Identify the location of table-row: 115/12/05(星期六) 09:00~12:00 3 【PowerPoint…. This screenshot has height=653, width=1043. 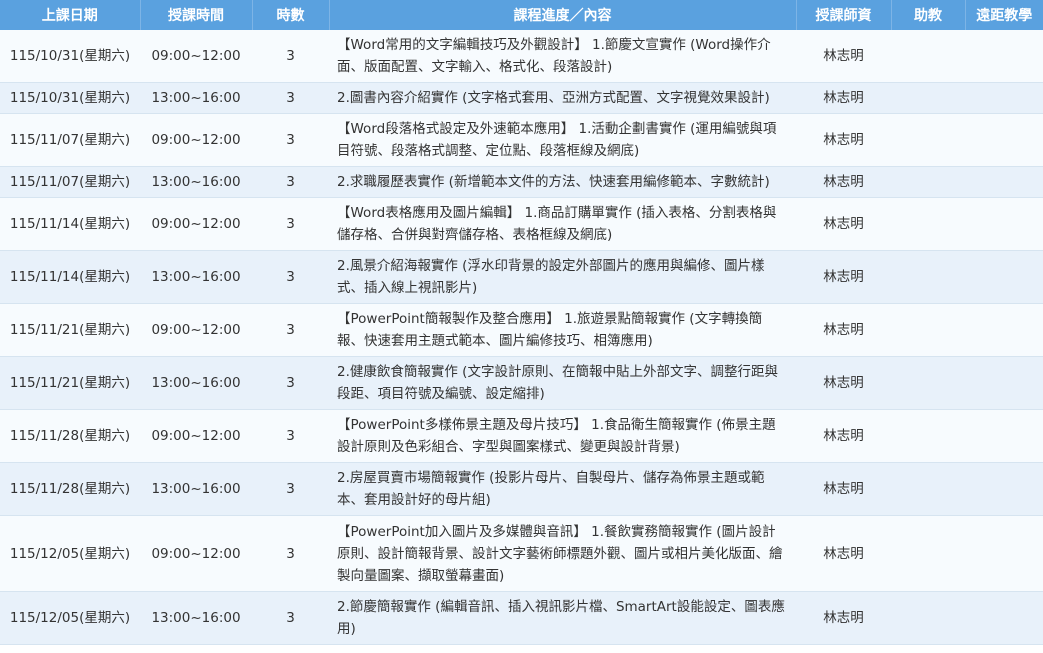
(521, 553).